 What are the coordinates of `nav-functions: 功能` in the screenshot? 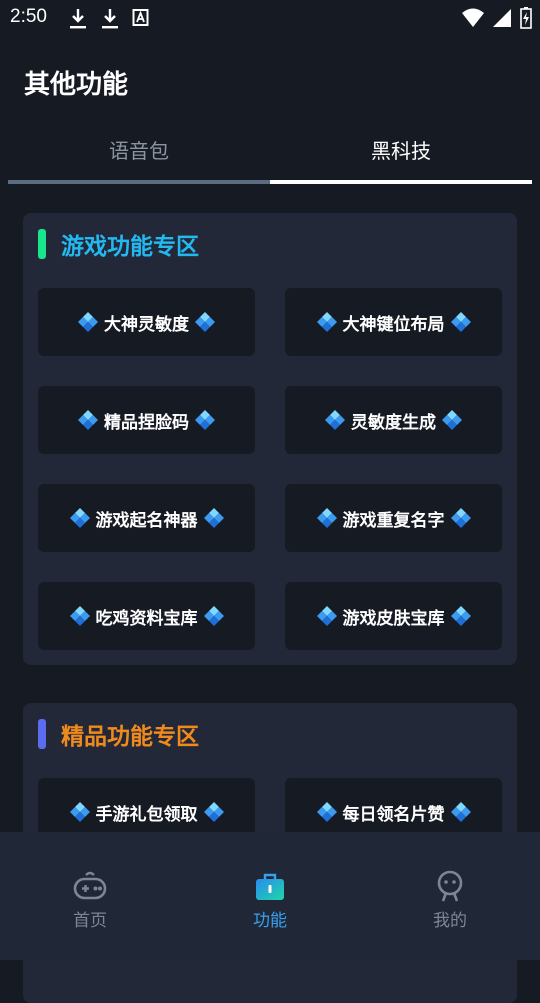 It's located at (270, 899).